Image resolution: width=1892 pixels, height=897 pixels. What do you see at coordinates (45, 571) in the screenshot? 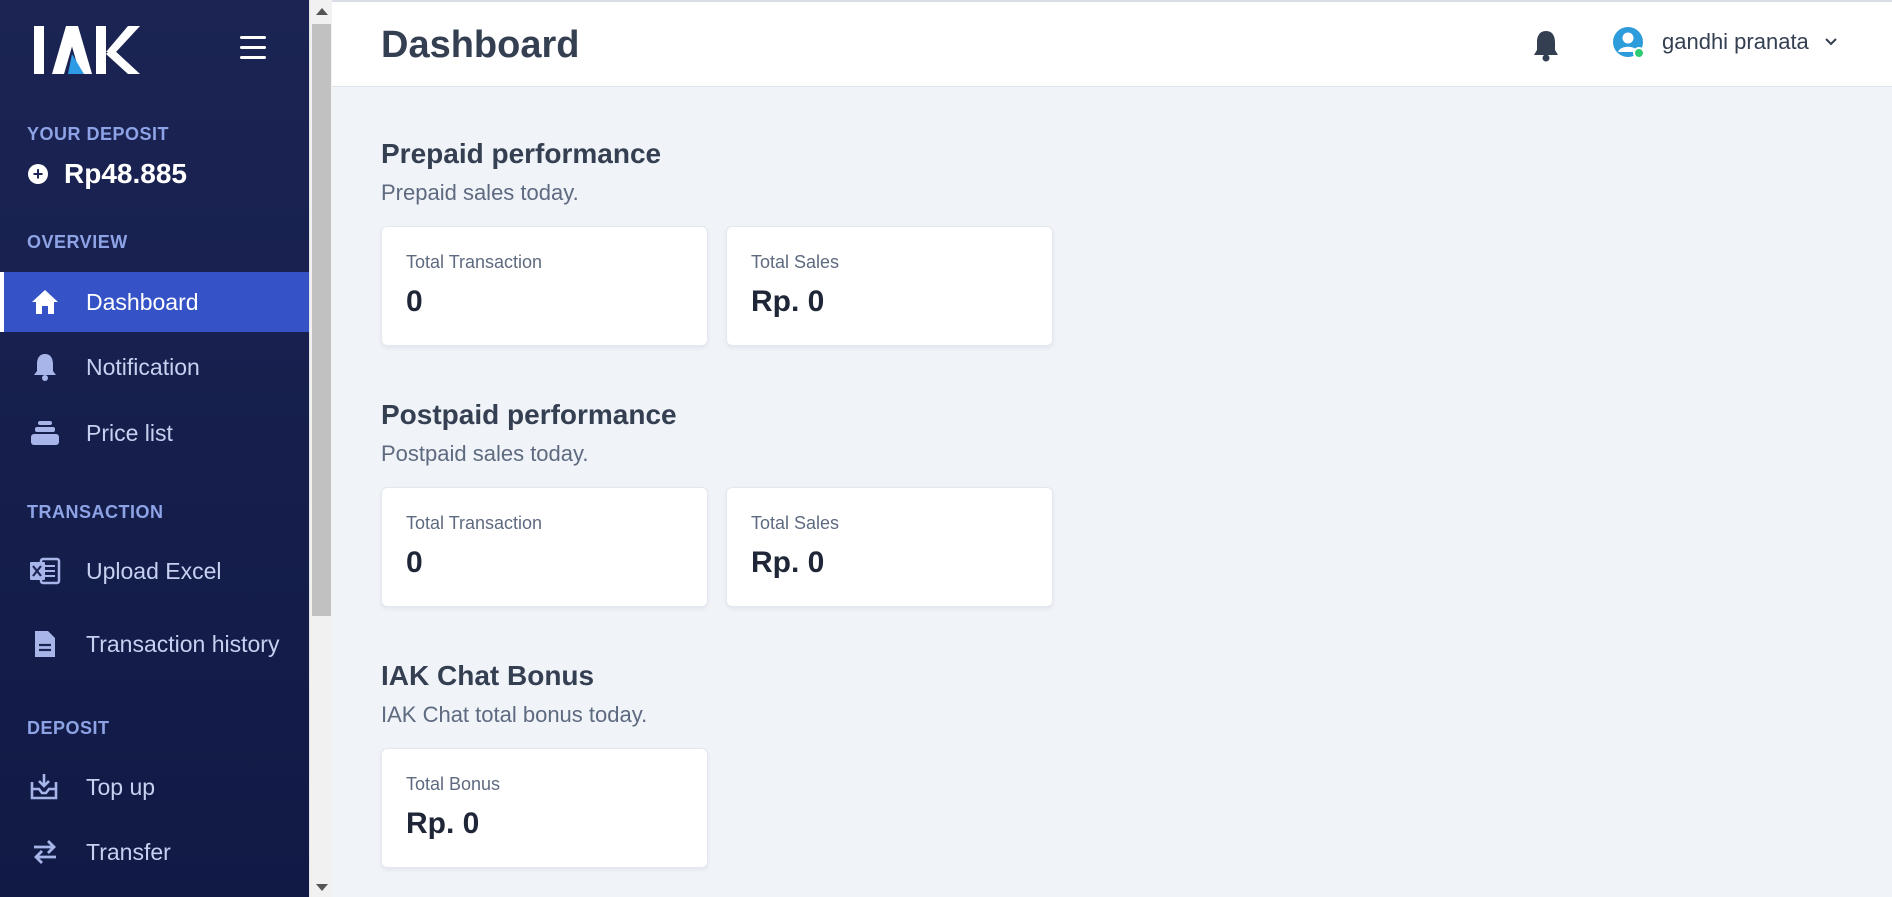
I see `excel-icon` at bounding box center [45, 571].